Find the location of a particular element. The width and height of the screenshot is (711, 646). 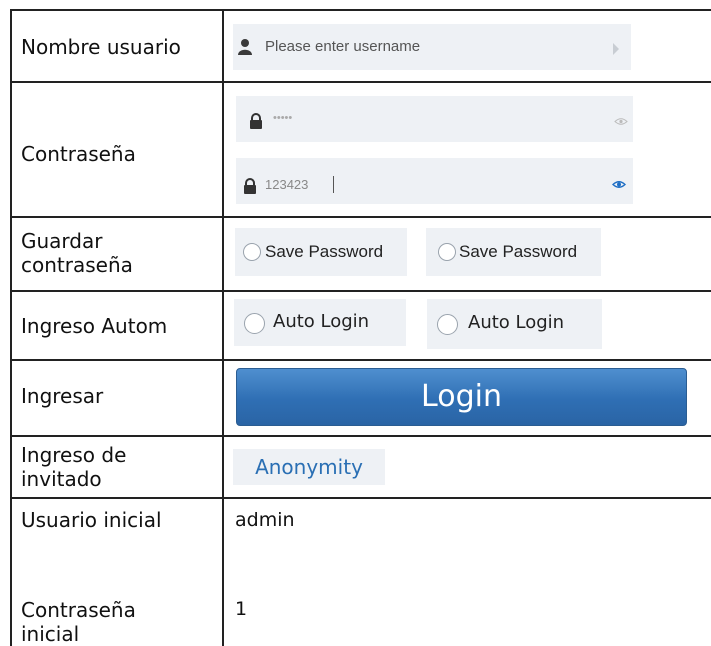

guest-login-row-label: Ingreso de invitado is located at coordinates (73, 467).